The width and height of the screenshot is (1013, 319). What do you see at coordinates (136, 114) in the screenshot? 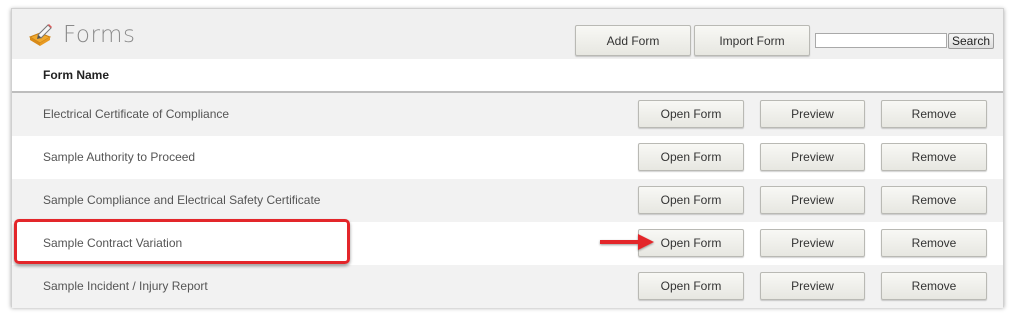
I see `form-name: Electrical Certificate of Compliance` at bounding box center [136, 114].